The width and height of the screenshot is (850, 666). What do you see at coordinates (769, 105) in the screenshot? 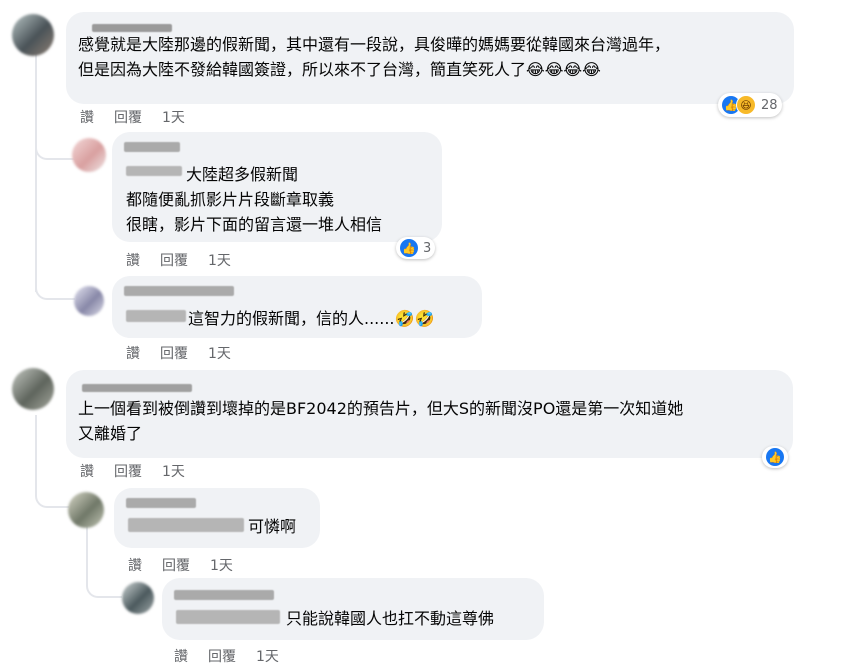
I see `reaction-count: 28` at bounding box center [769, 105].